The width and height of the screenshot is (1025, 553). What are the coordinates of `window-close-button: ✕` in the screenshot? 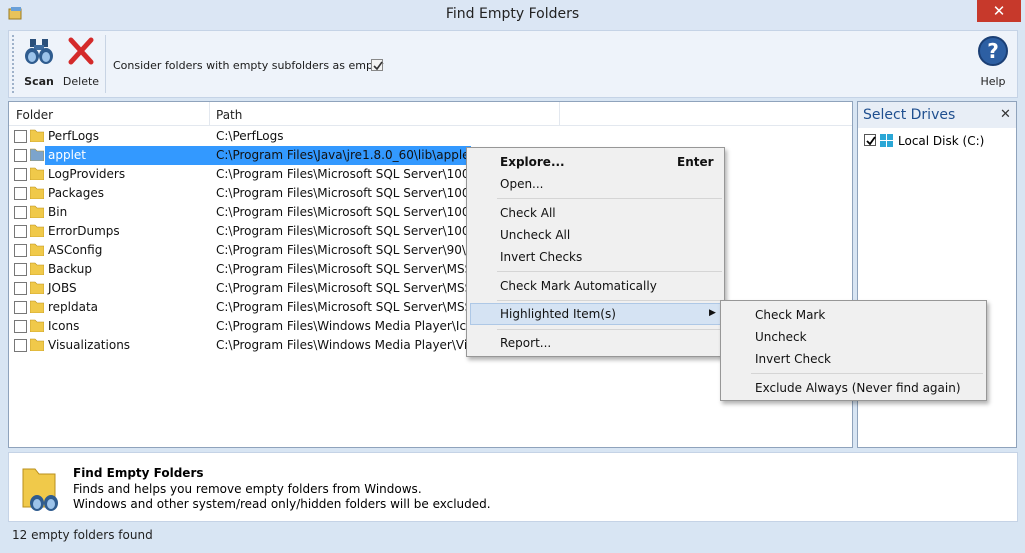 It's located at (999, 11).